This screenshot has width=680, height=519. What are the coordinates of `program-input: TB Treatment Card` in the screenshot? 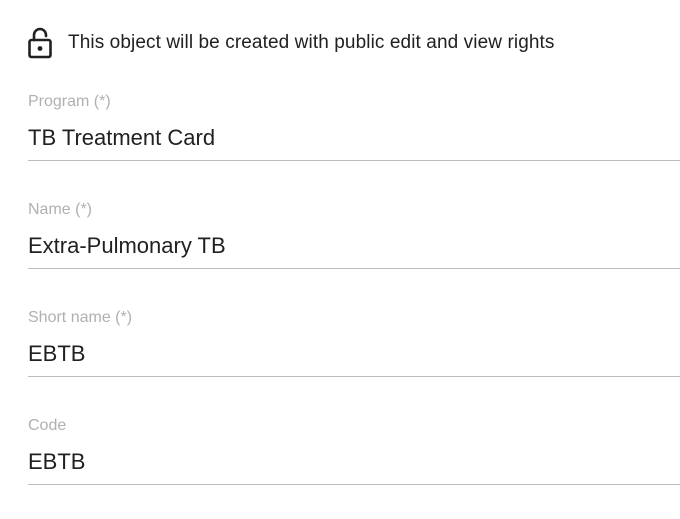 It's located at (354, 138).